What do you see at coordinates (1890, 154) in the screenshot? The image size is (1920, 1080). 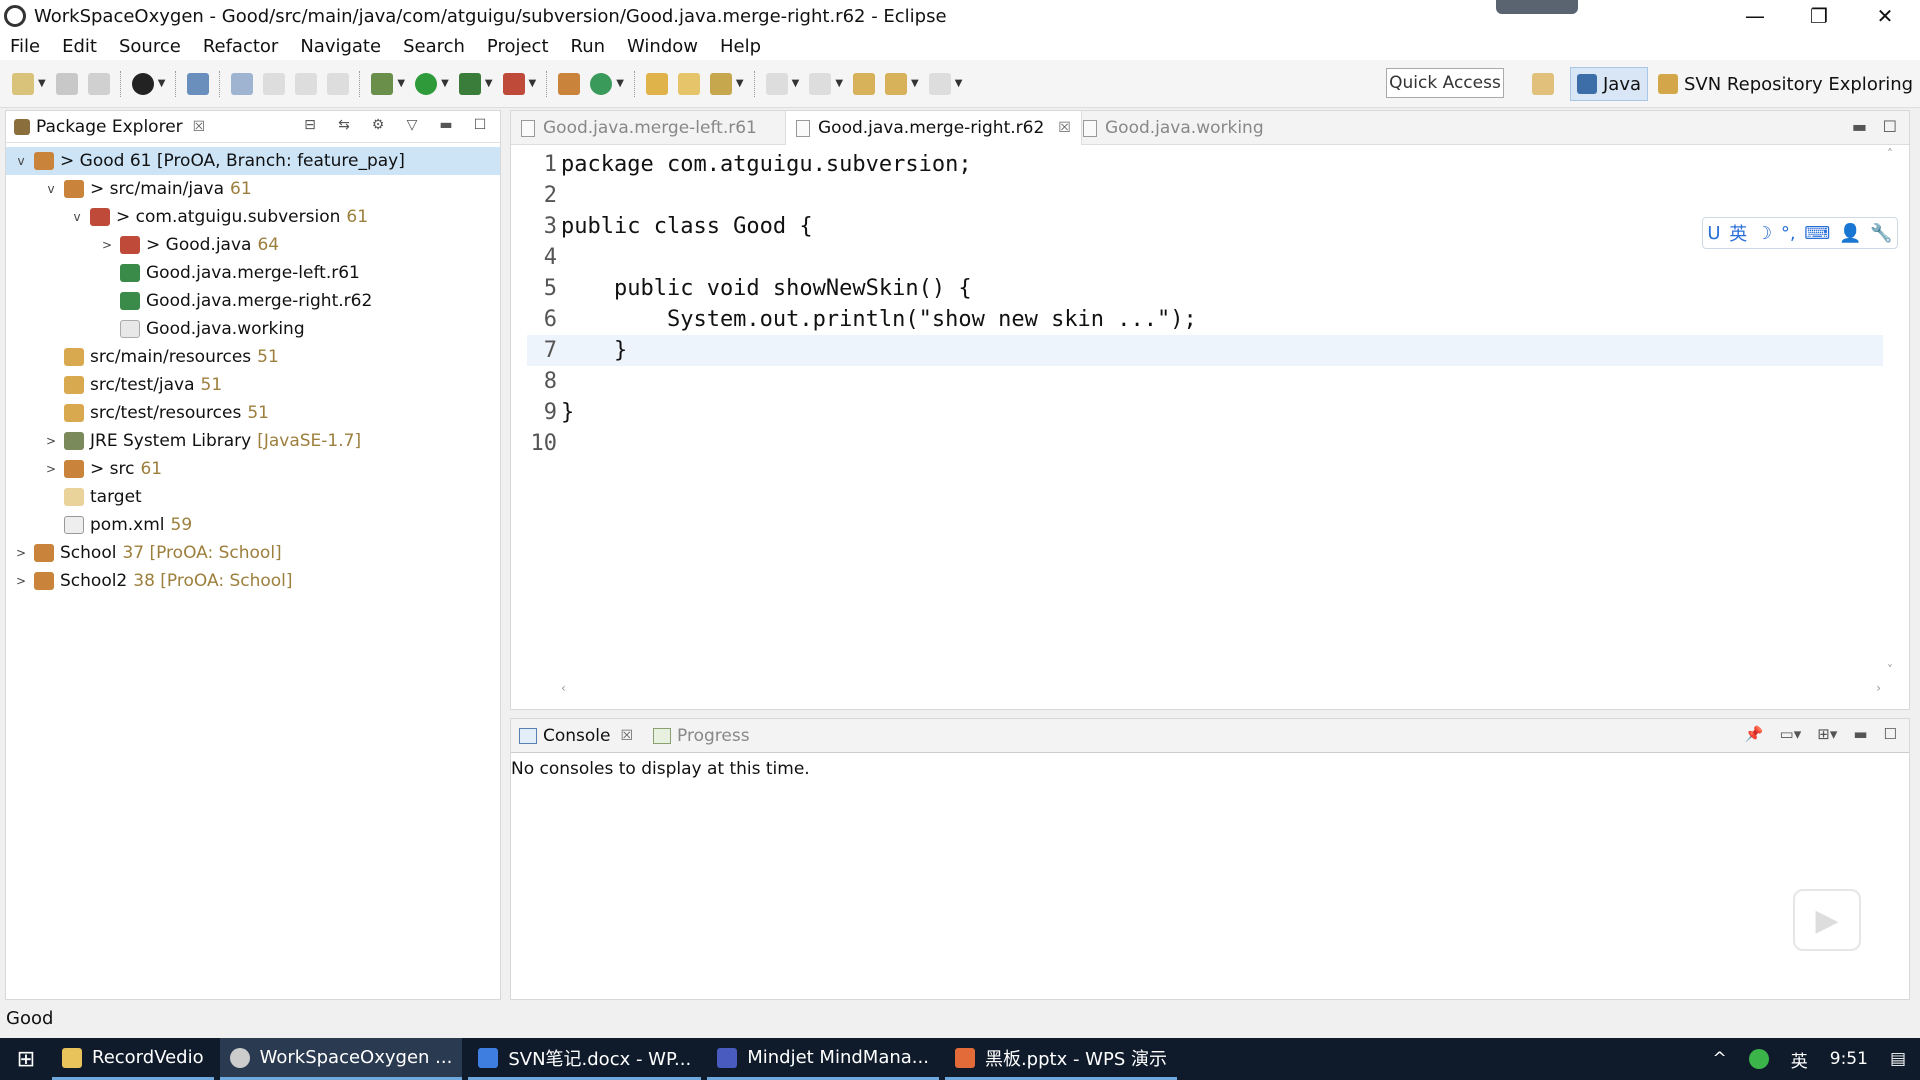 I see `scroll-up-icon: ˄` at bounding box center [1890, 154].